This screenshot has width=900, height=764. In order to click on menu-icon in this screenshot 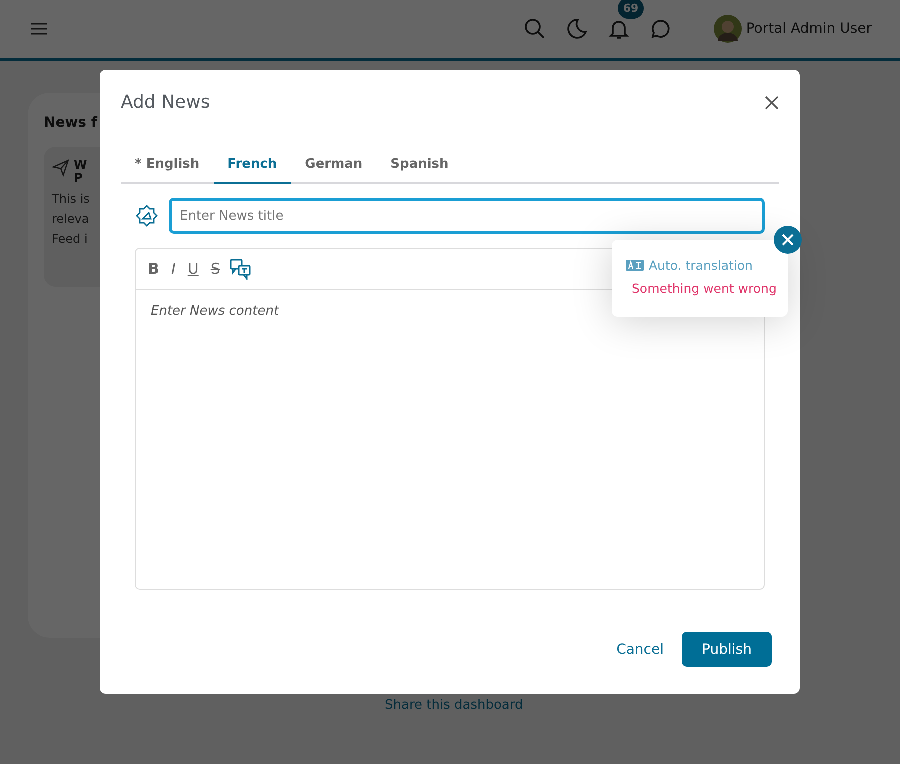, I will do `click(39, 29)`.